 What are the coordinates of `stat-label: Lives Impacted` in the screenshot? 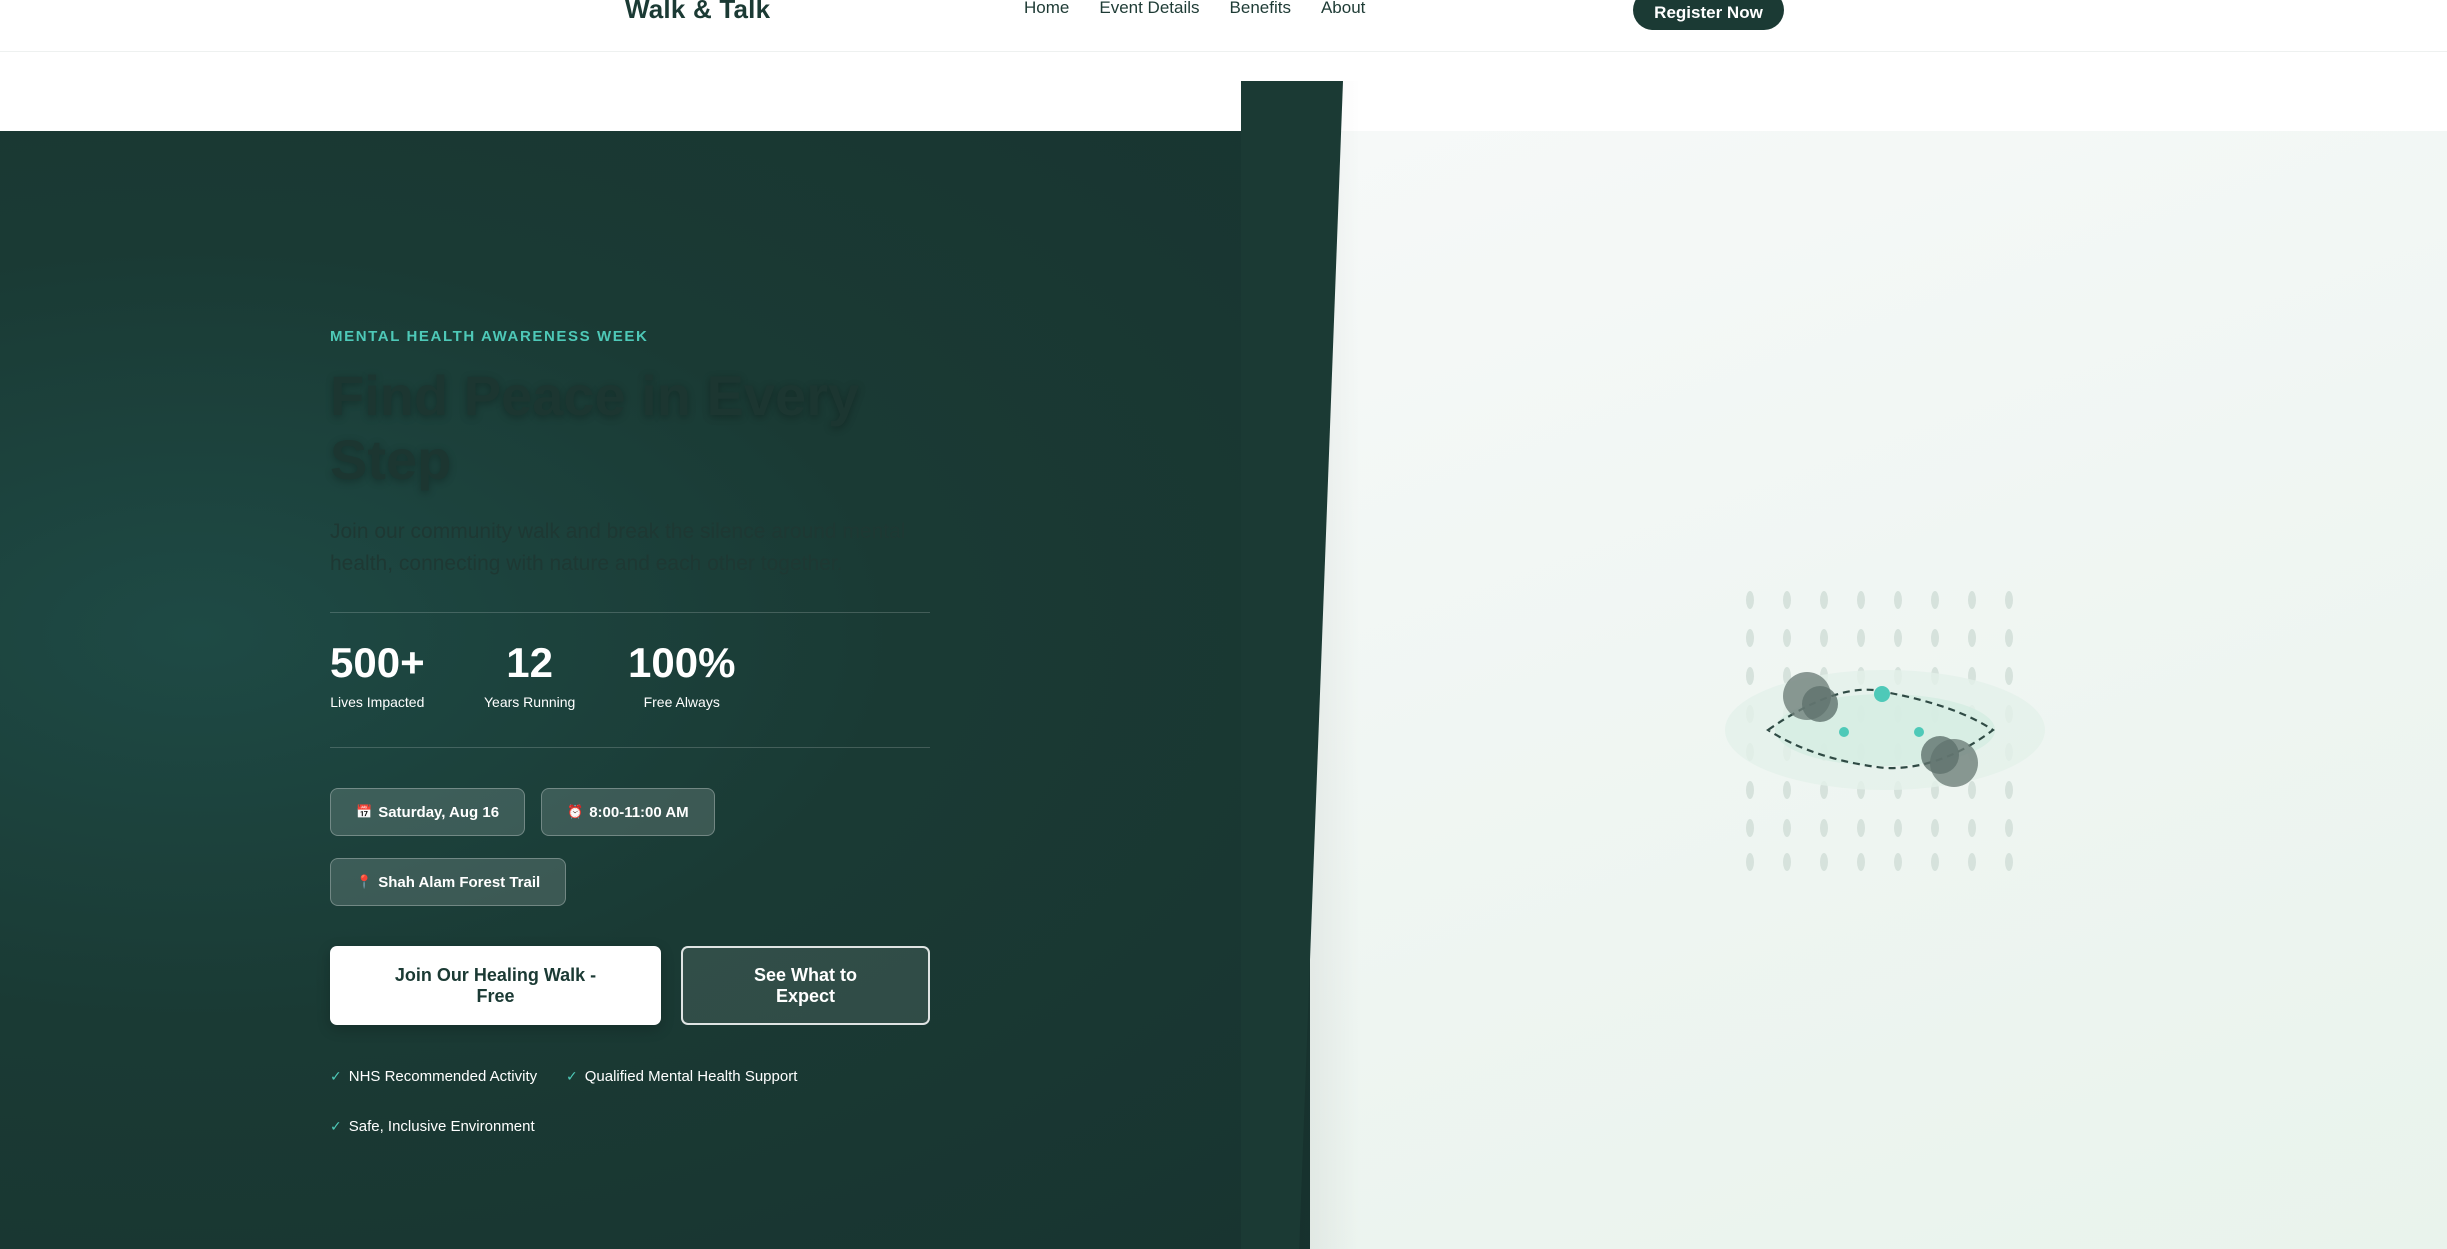 It's located at (377, 702).